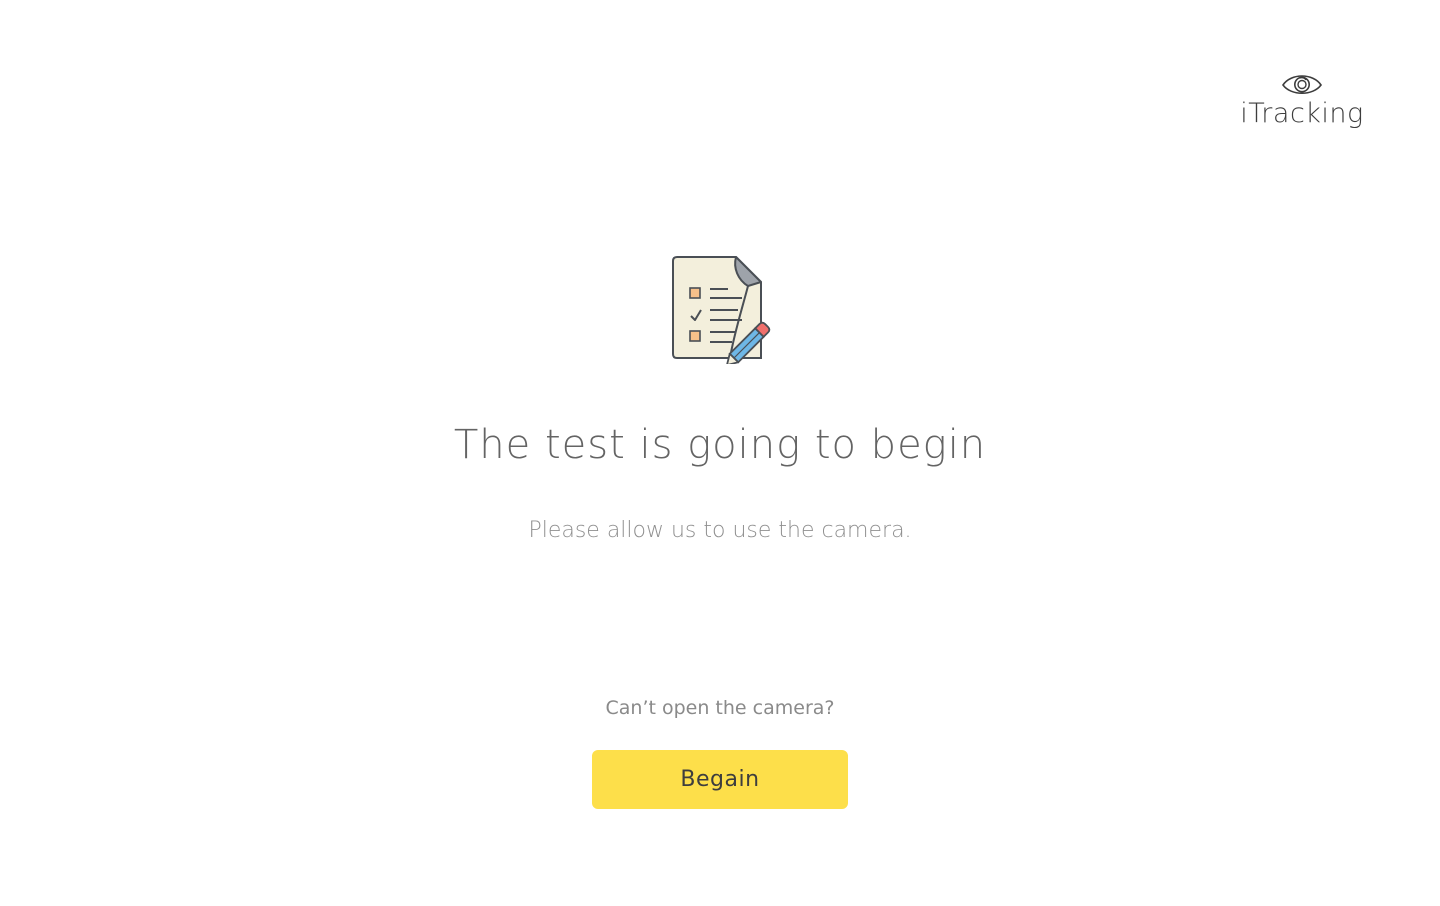 This screenshot has height=906, width=1440. Describe the element at coordinates (720, 445) in the screenshot. I see `page-title: The test is going to begin` at that location.